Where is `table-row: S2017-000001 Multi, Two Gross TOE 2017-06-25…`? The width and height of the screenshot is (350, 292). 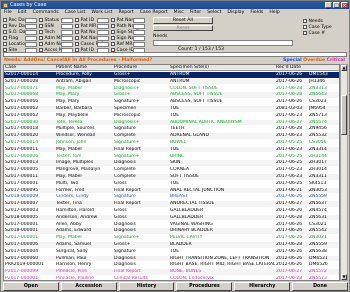
table-row: S2017-000001 Multi, Two Gross TOE 2017-06-25… is located at coordinates (171, 184).